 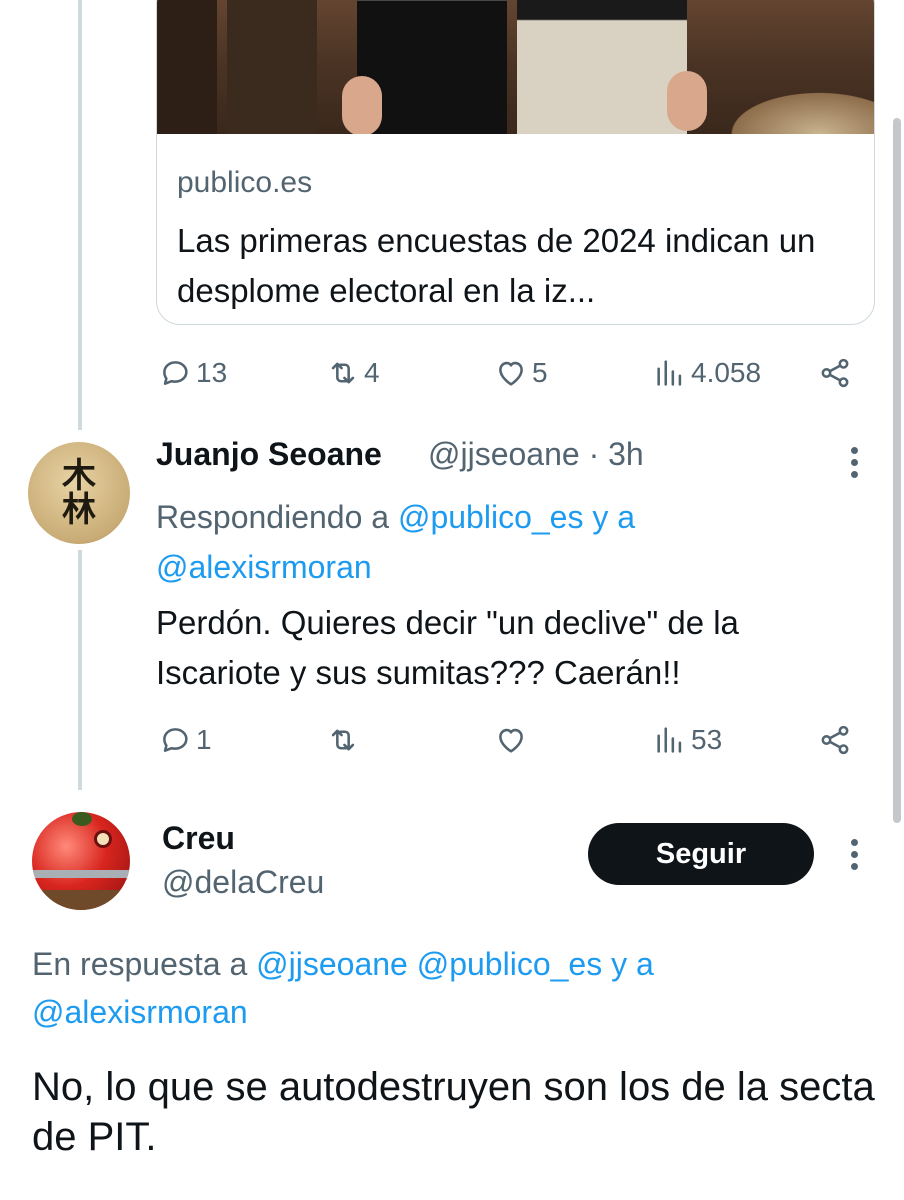 I want to click on like-button: 5, so click(x=521, y=373).